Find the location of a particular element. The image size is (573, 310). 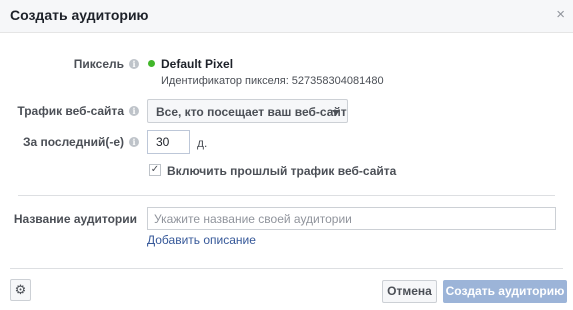

pixel-label: Пиксель is located at coordinates (98, 64).